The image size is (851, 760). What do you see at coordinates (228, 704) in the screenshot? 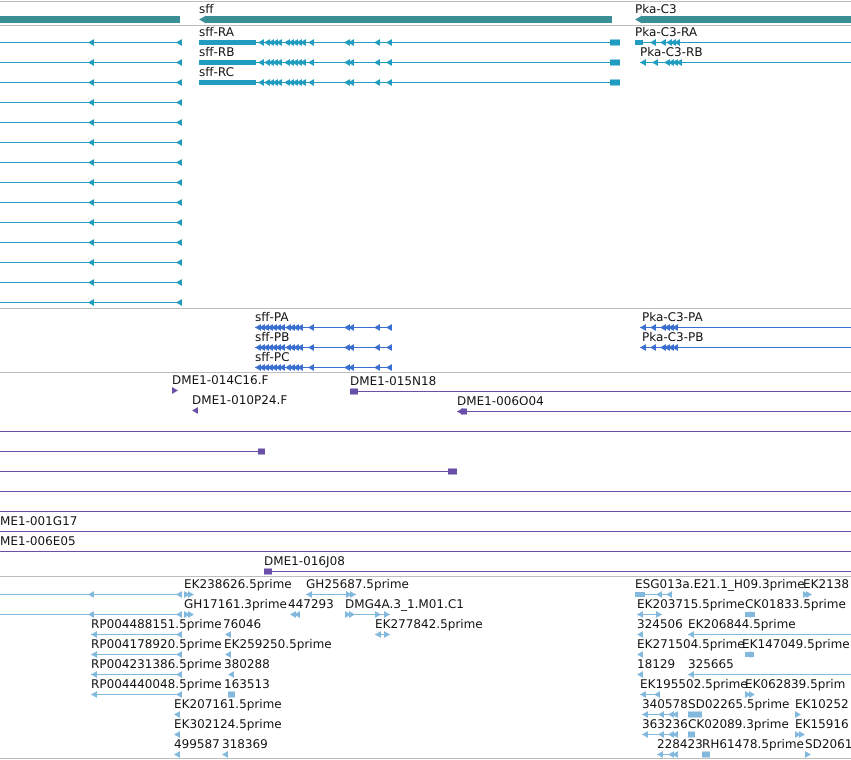
I see `feature-label: EK207161.5prime` at bounding box center [228, 704].